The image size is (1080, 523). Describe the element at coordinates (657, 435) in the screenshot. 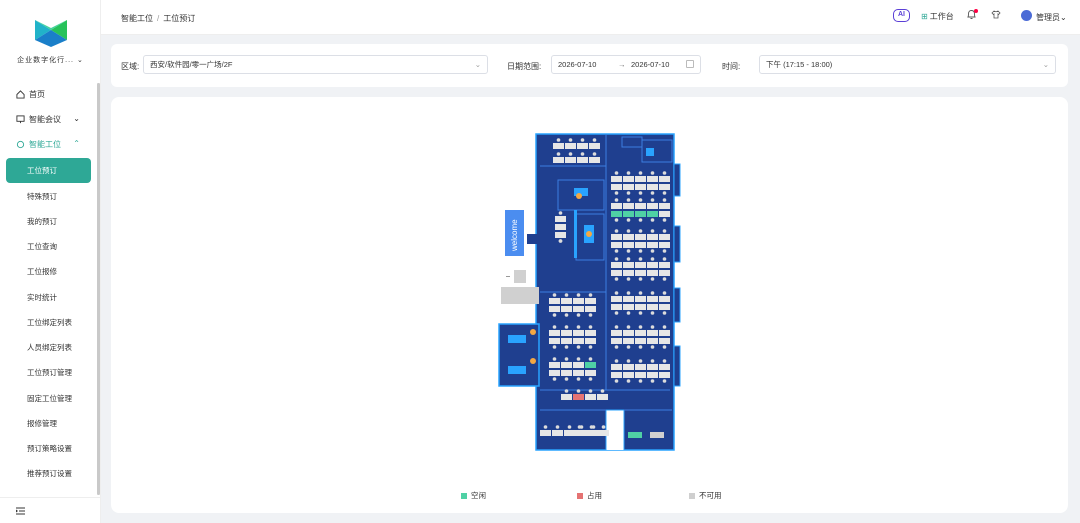

I see `booth-unavailable` at that location.